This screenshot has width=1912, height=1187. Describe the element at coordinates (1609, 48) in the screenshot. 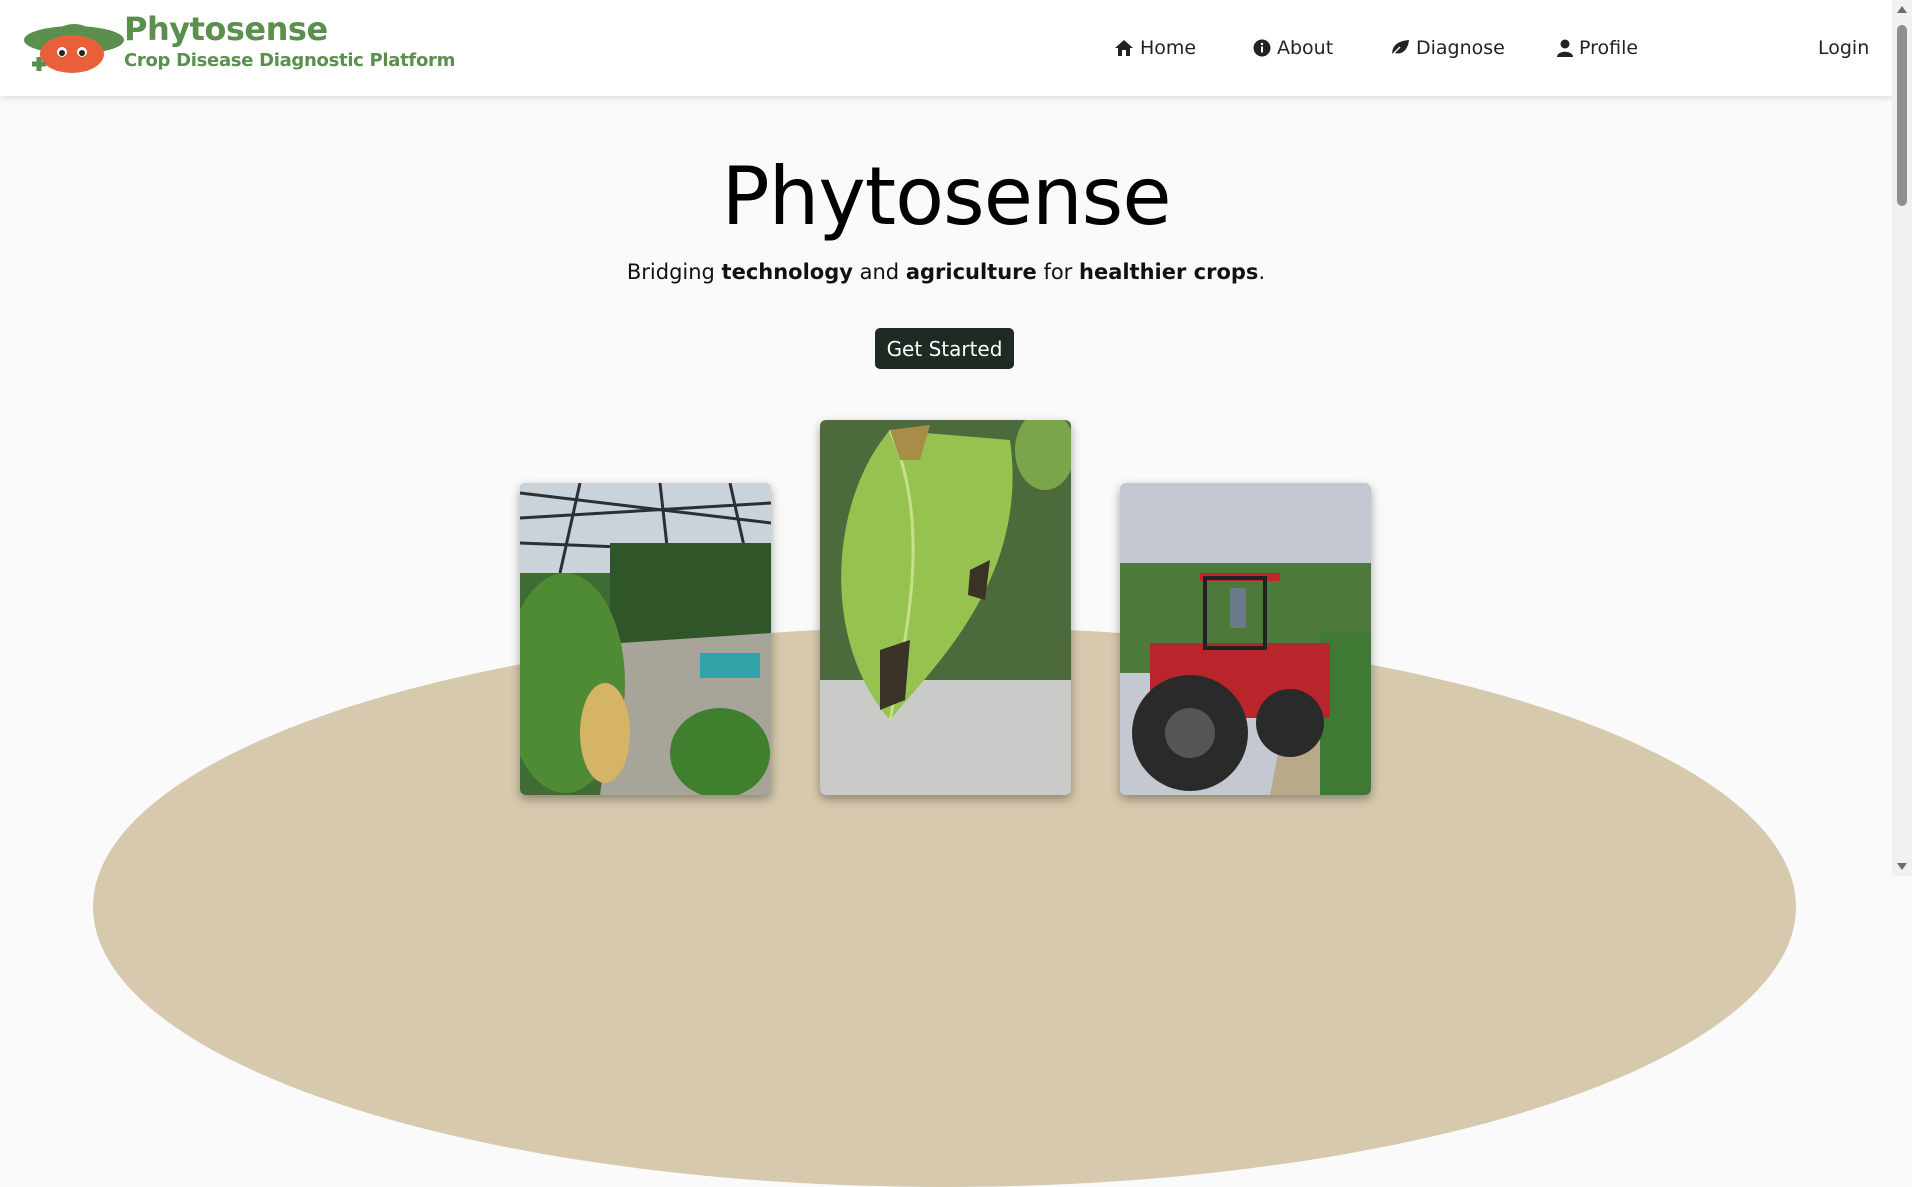

I see `nav-profile-label: Profile` at that location.